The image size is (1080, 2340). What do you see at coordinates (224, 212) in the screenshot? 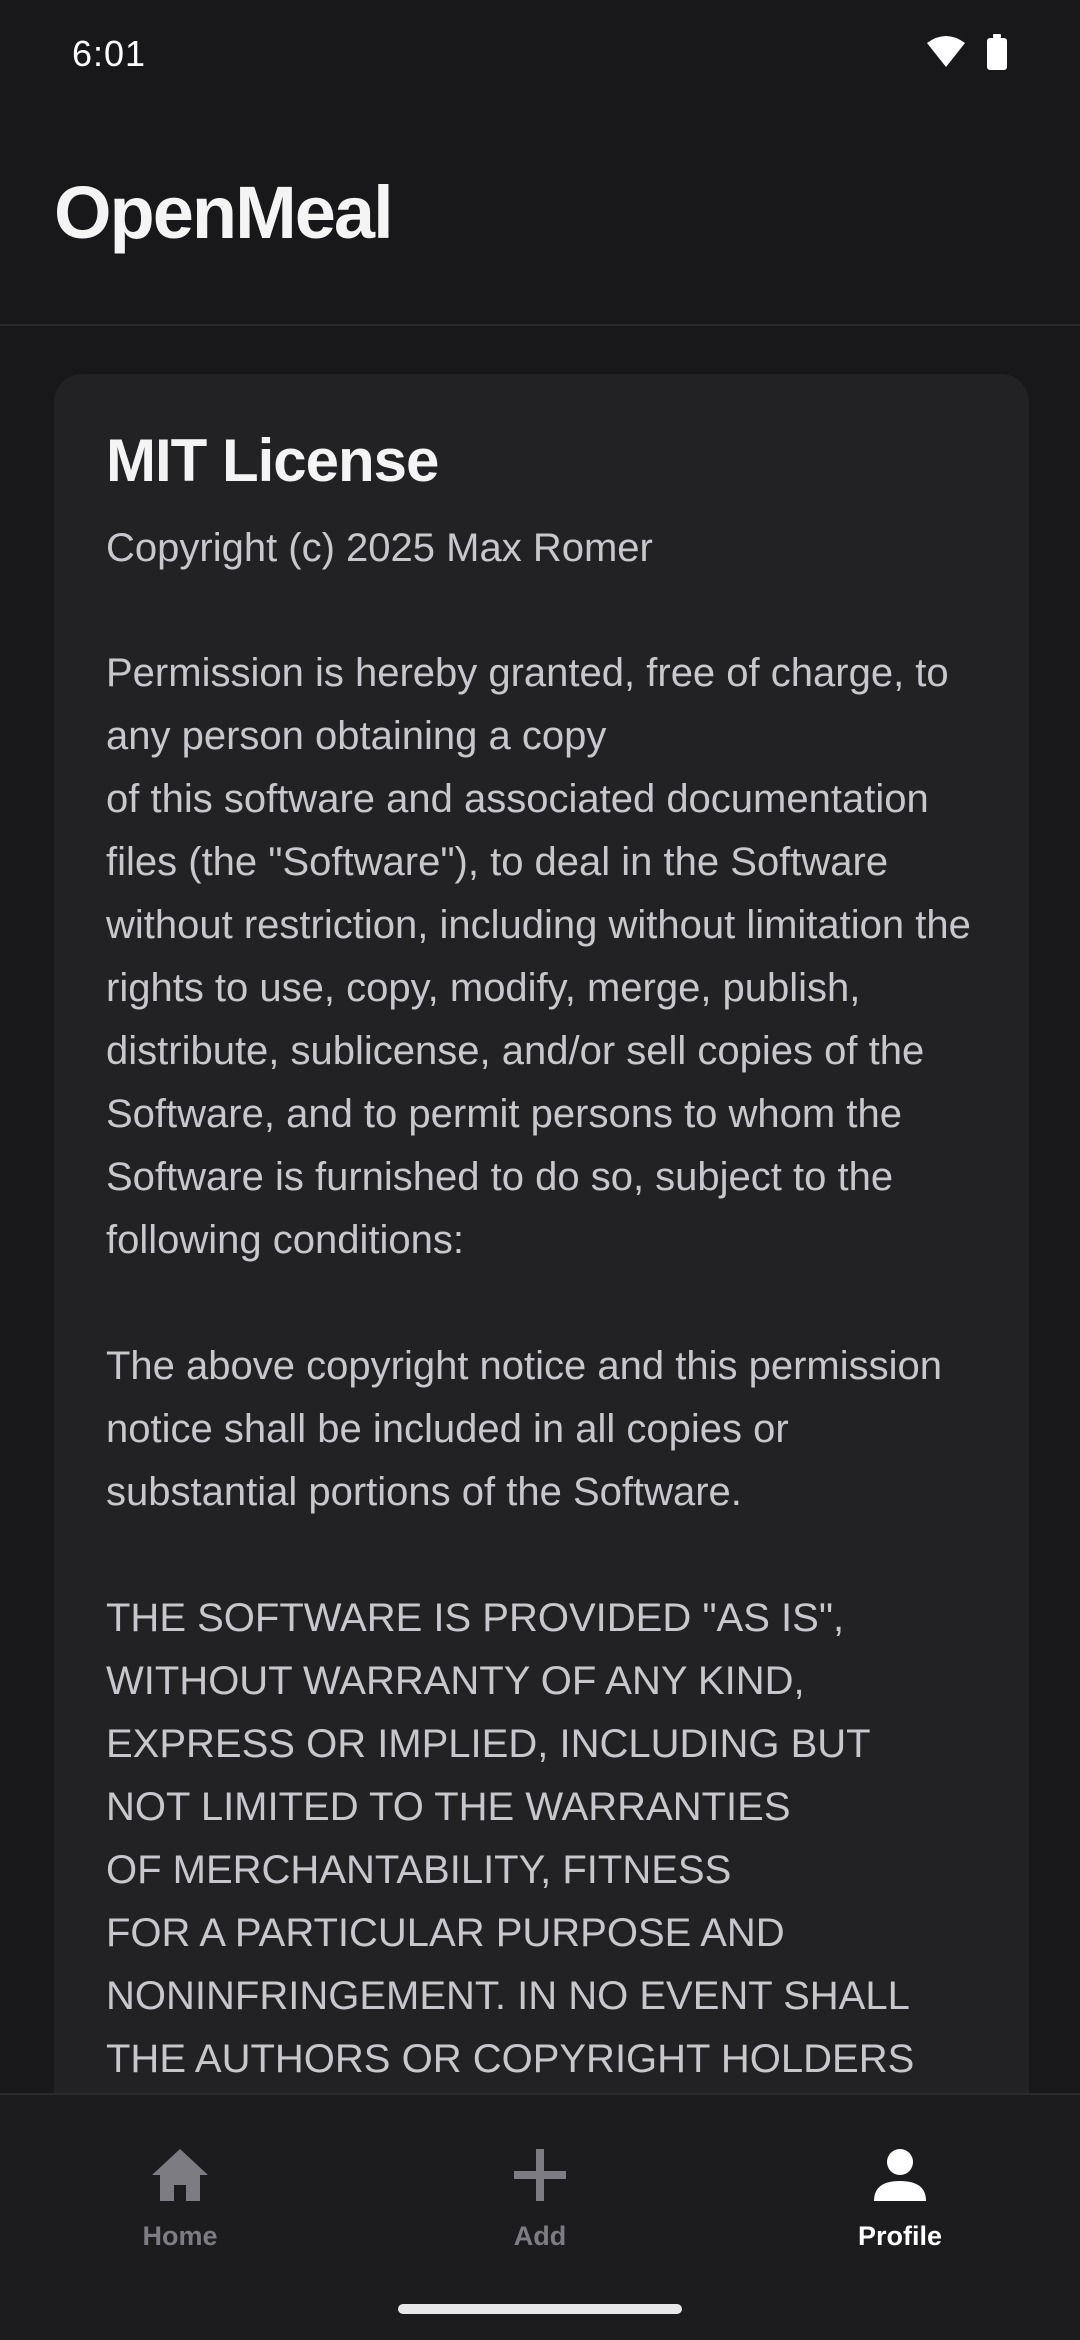
I see `app-title: OpenMeal` at bounding box center [224, 212].